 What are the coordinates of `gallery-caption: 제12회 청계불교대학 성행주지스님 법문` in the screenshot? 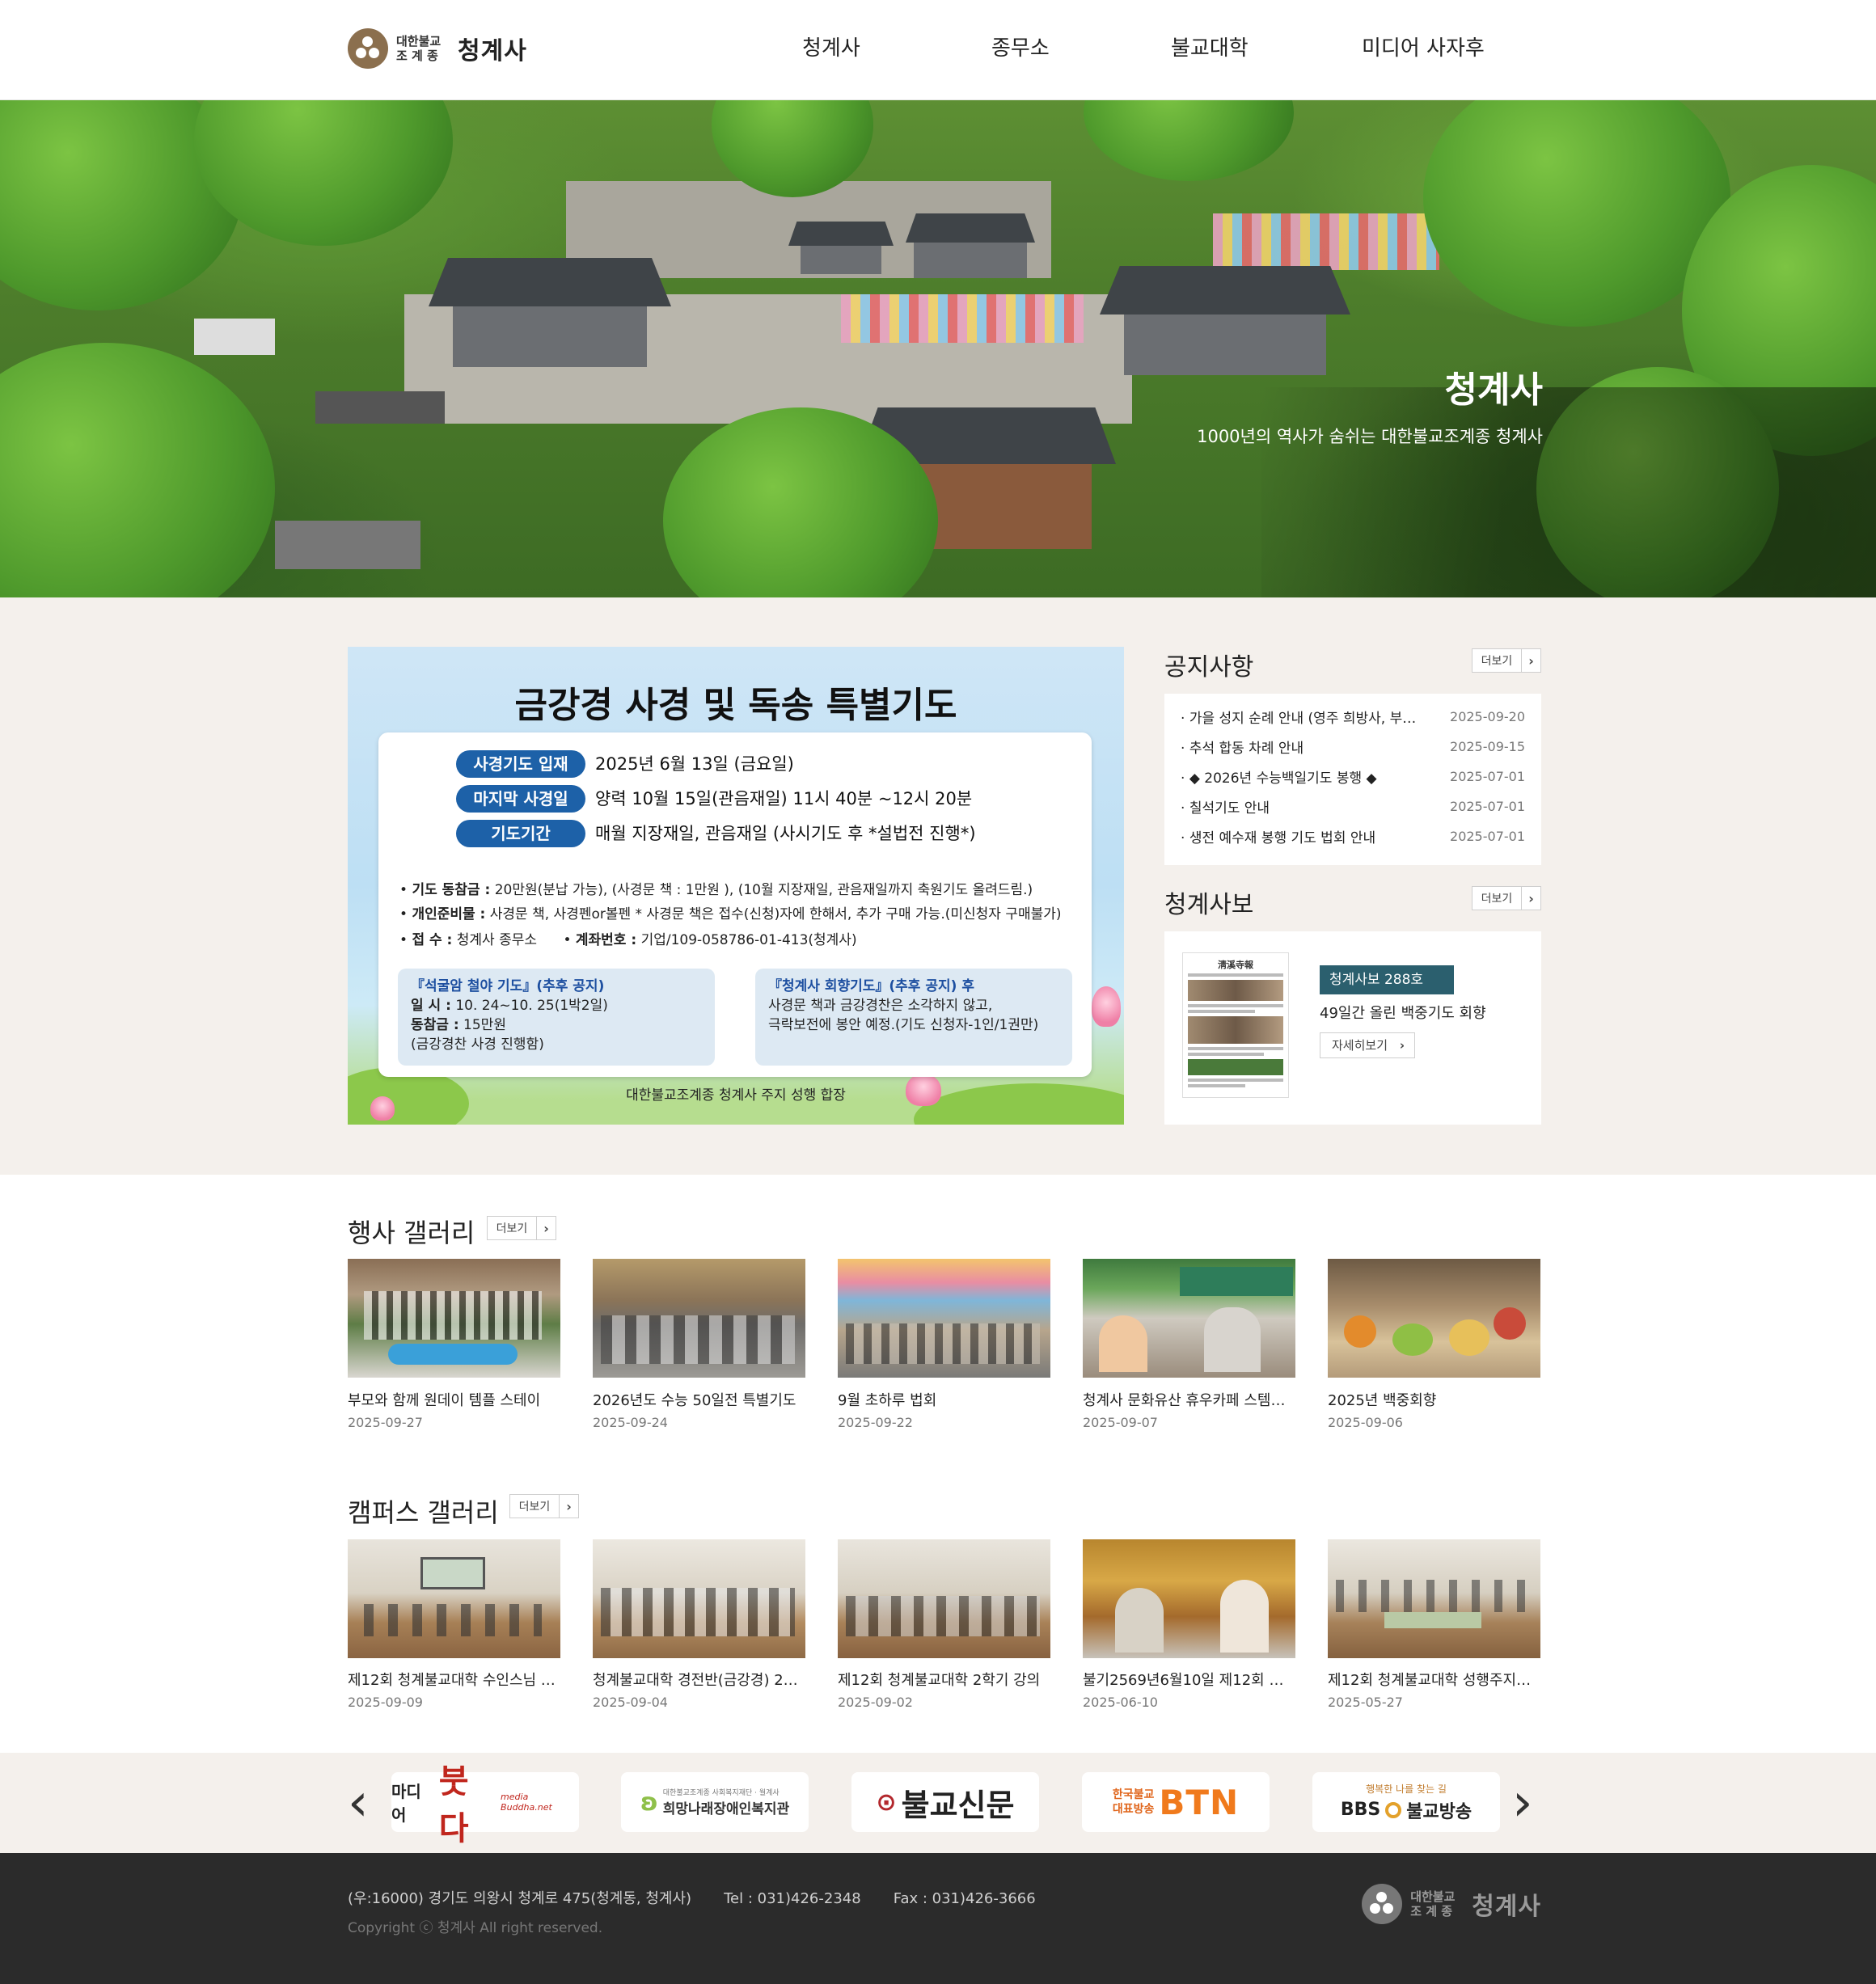 It's located at (1434, 1679).